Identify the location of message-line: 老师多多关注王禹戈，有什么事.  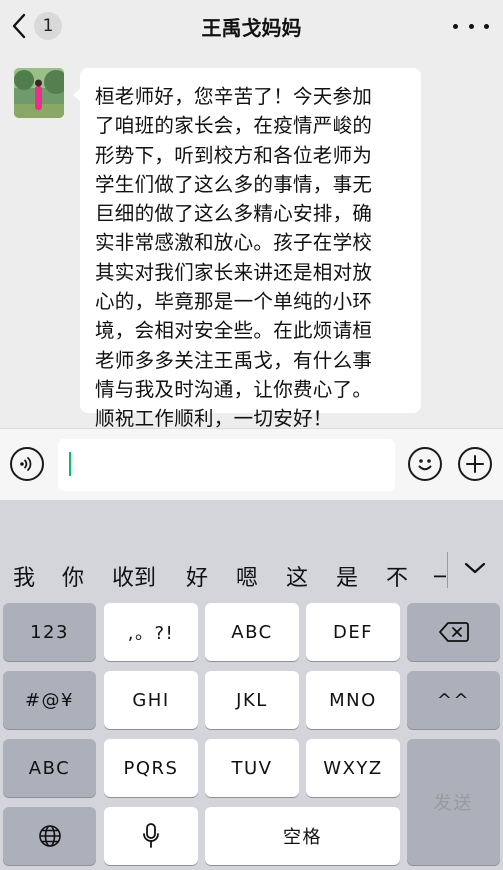
(234, 360).